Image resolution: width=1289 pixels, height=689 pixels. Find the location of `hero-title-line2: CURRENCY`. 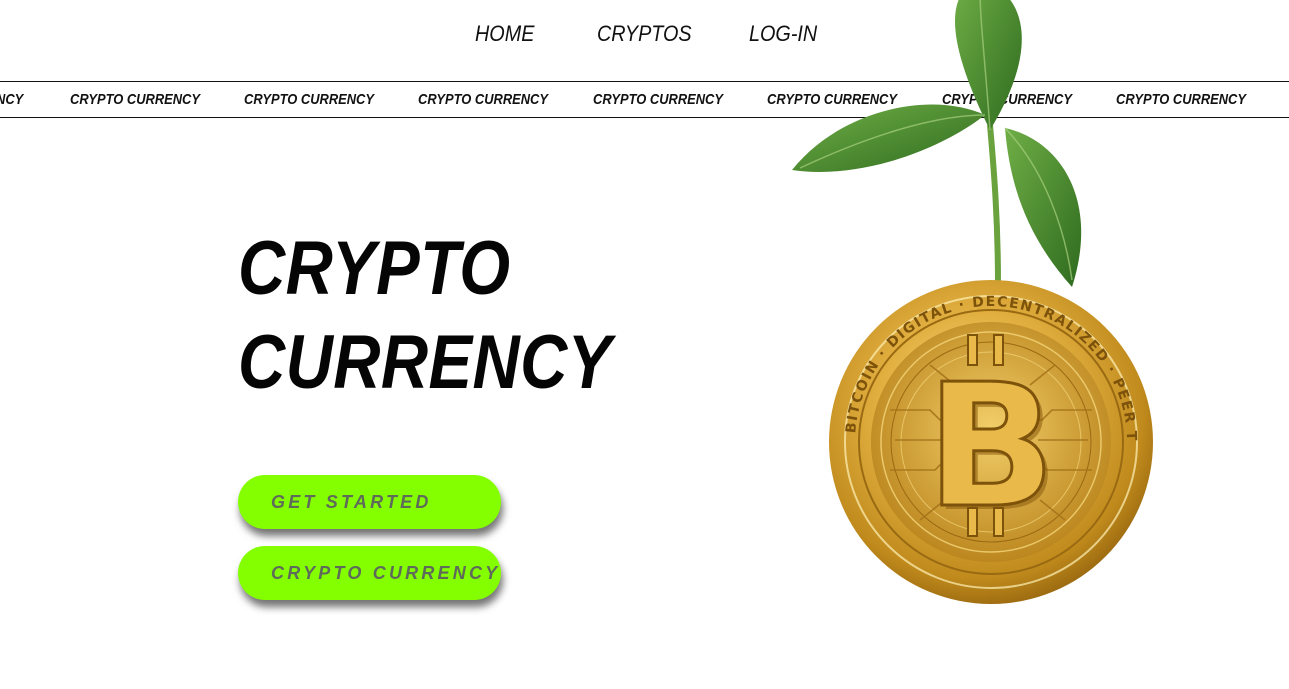

hero-title-line2: CURRENCY is located at coordinates (425, 362).